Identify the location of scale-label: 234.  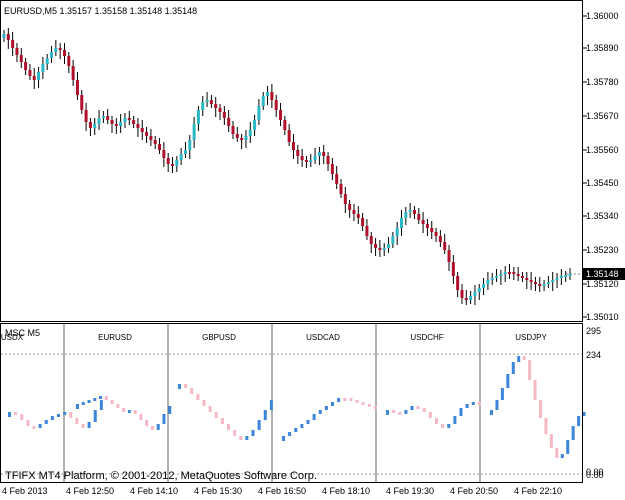
(594, 355).